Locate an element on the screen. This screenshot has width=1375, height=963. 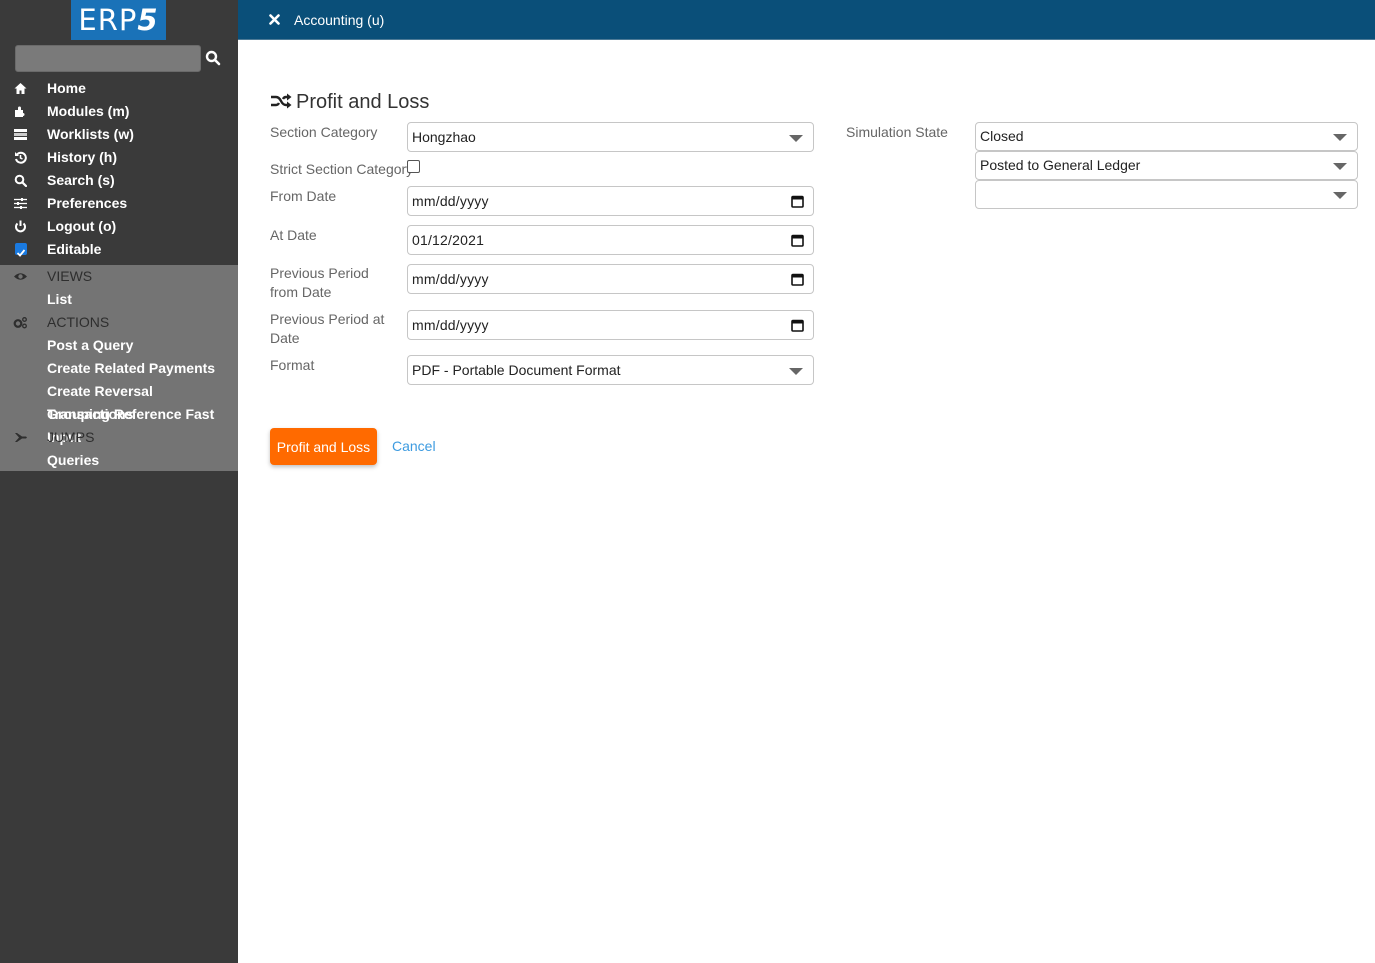
section-title: JUMPS is located at coordinates (71, 437).